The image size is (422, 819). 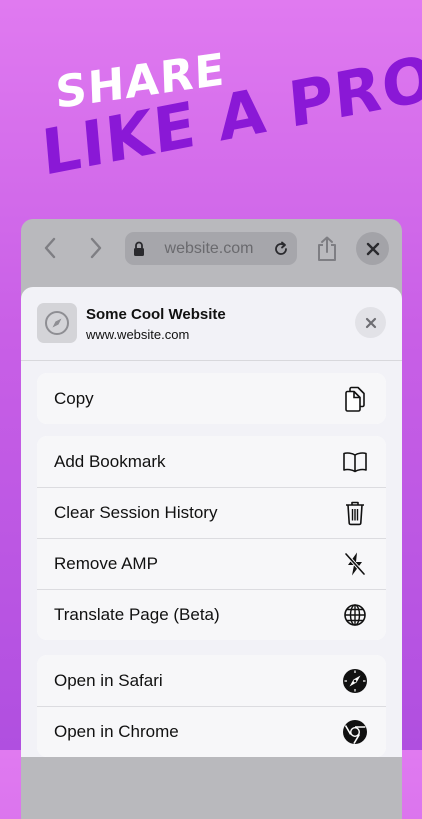 What do you see at coordinates (281, 249) in the screenshot?
I see `reload-icon` at bounding box center [281, 249].